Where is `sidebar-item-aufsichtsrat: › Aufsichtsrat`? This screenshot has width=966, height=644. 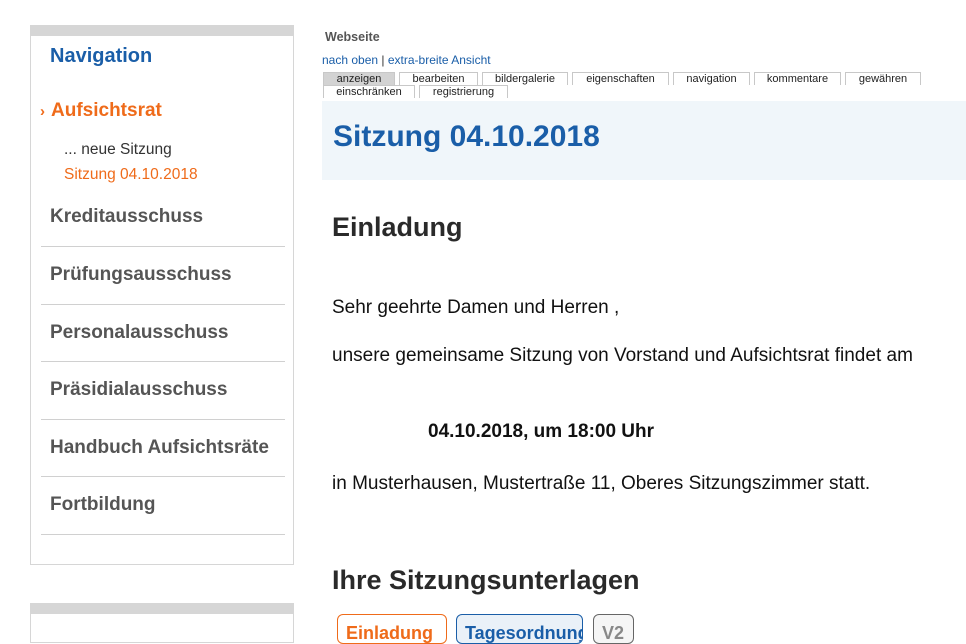 sidebar-item-aufsichtsrat: › Aufsichtsrat is located at coordinates (101, 111).